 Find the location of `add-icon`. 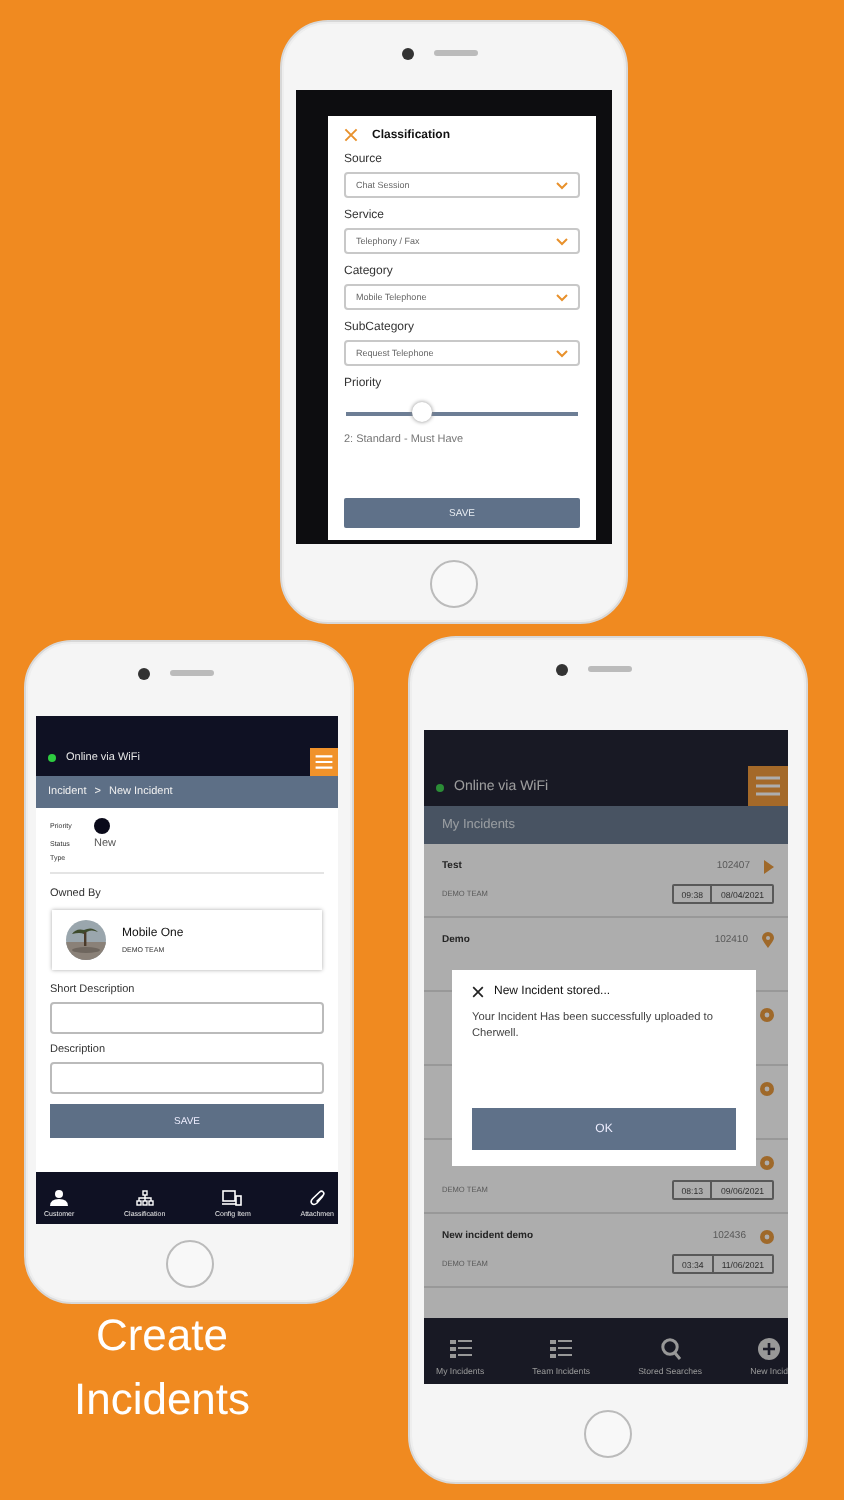

add-icon is located at coordinates (769, 1349).